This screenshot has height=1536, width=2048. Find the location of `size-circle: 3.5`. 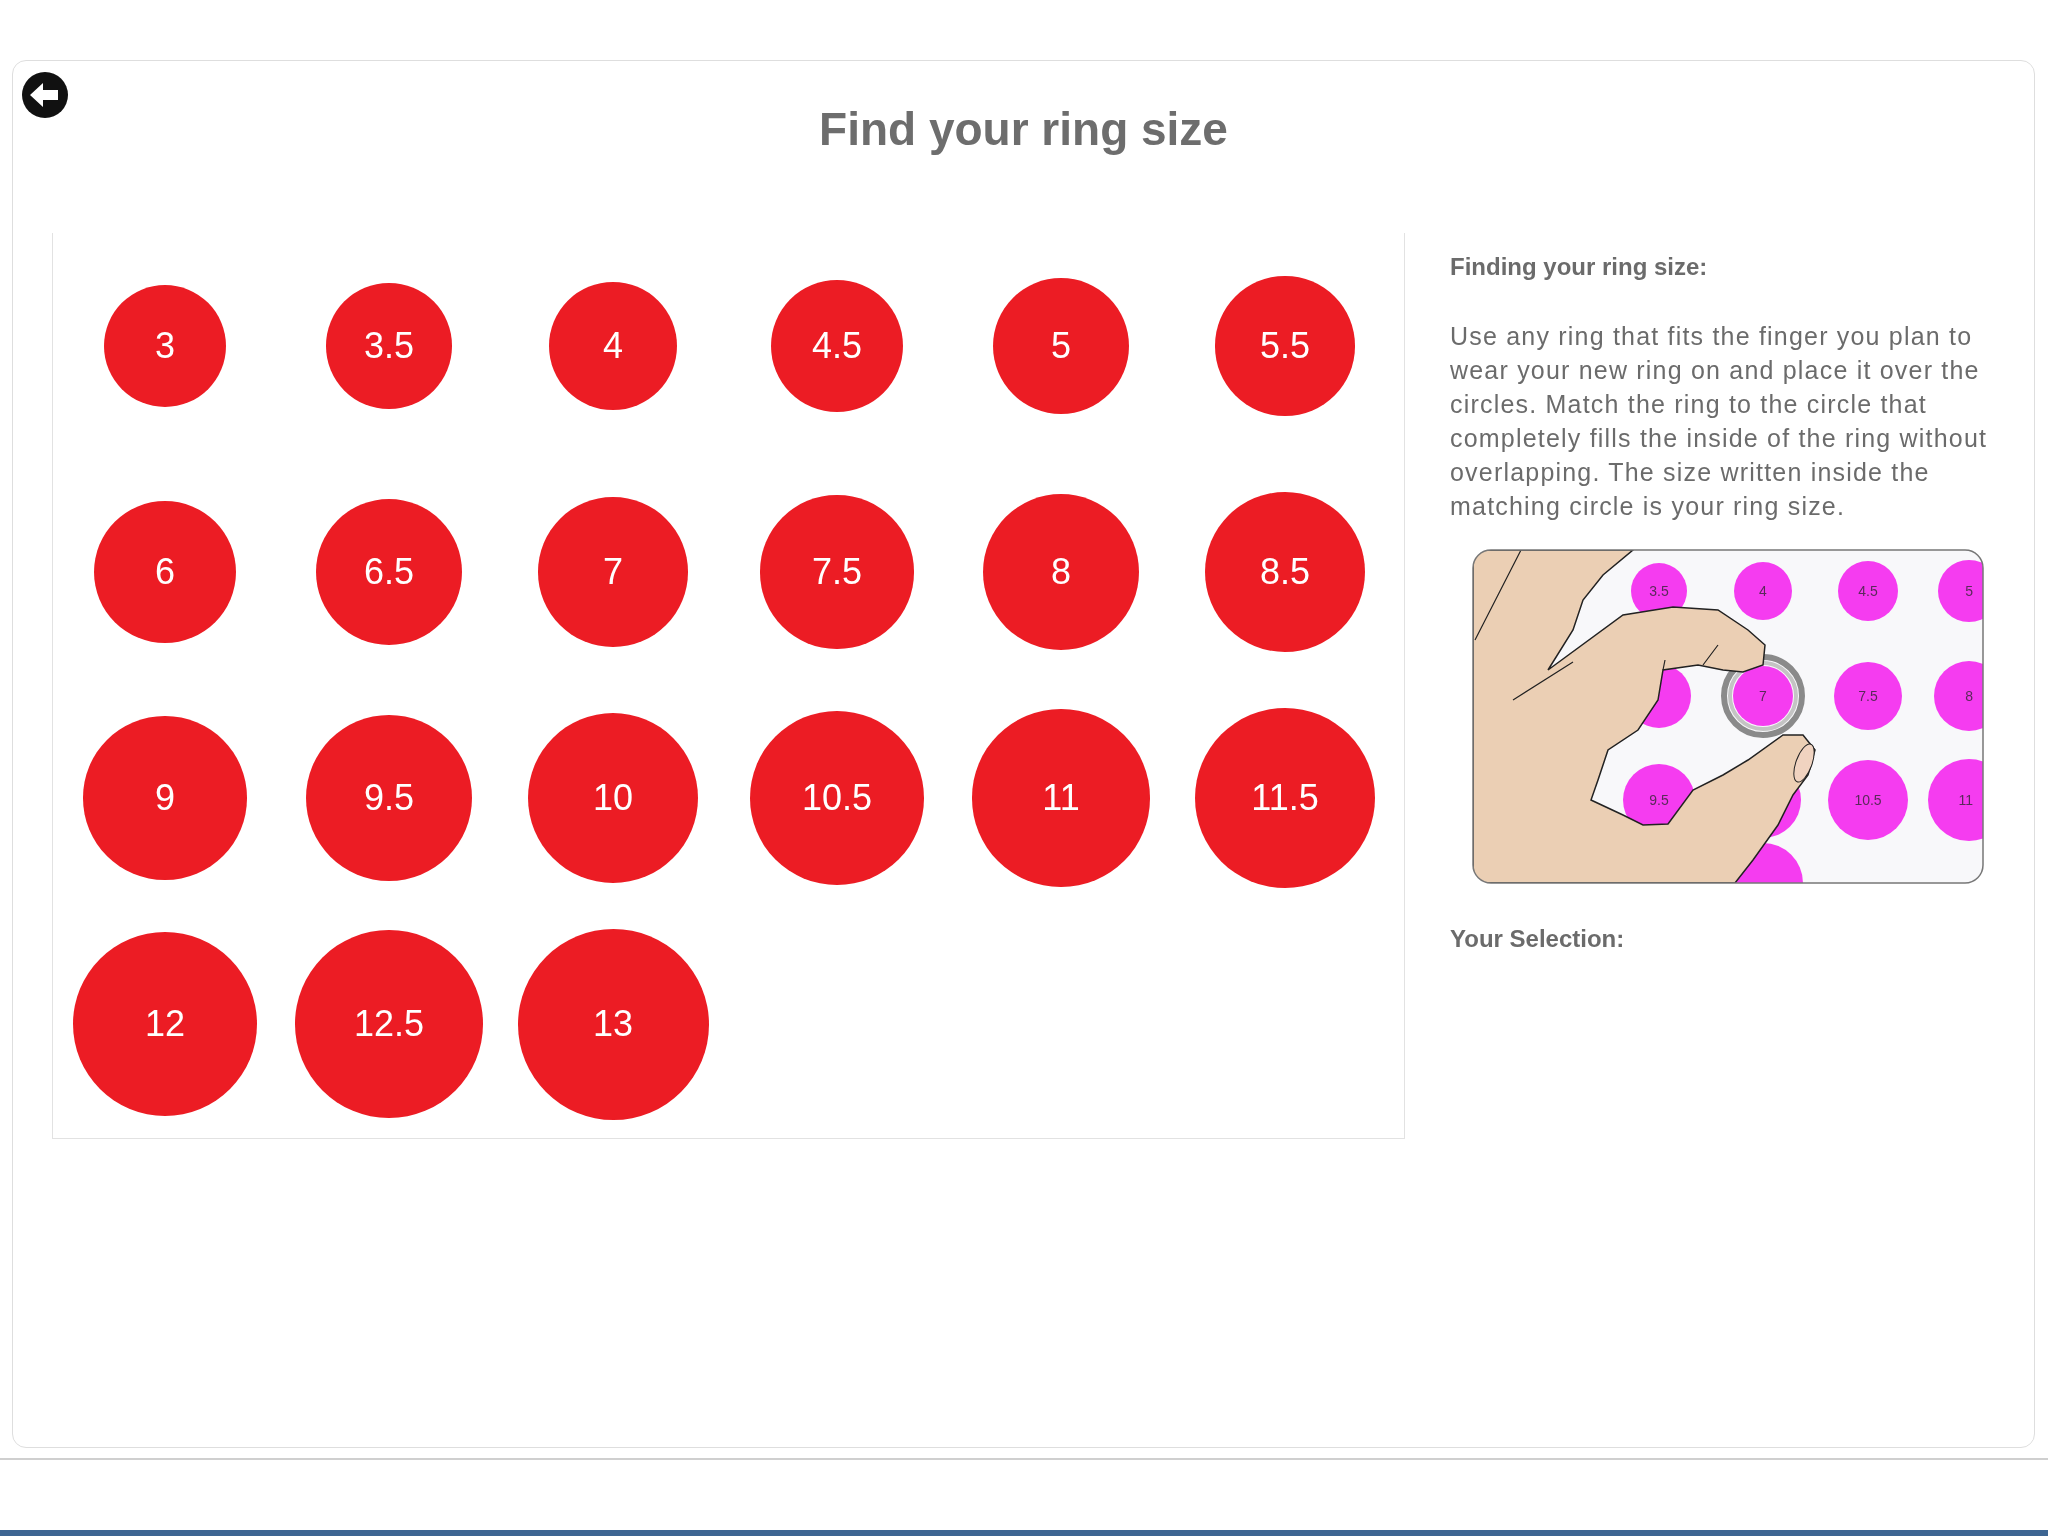

size-circle: 3.5 is located at coordinates (389, 346).